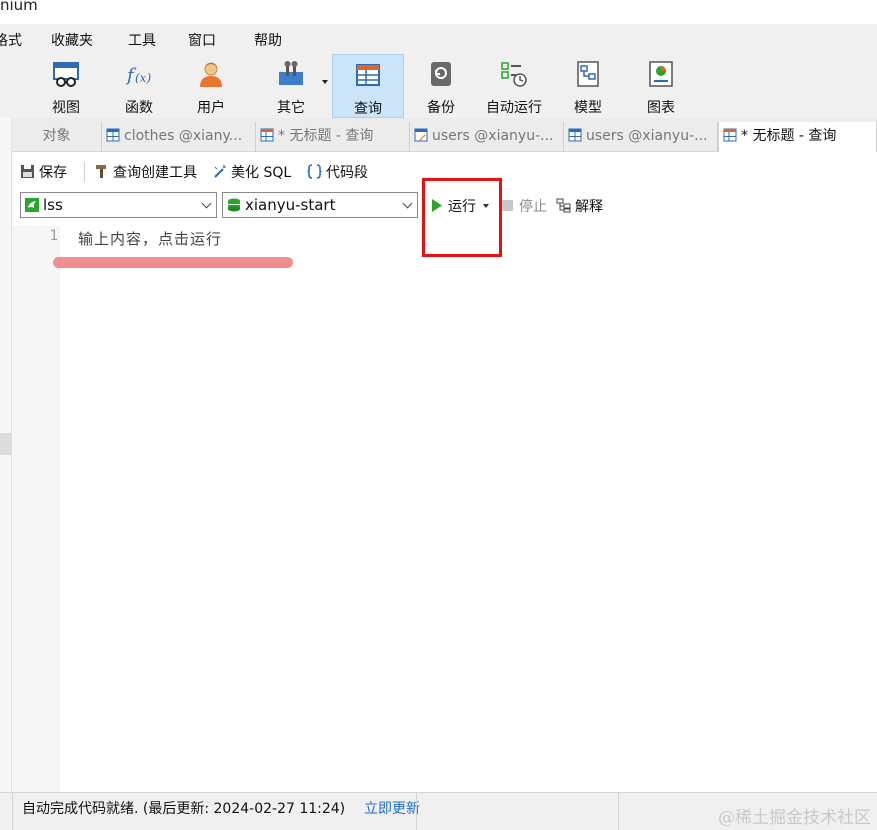 The image size is (877, 830). What do you see at coordinates (66, 74) in the screenshot?
I see `view-icon` at bounding box center [66, 74].